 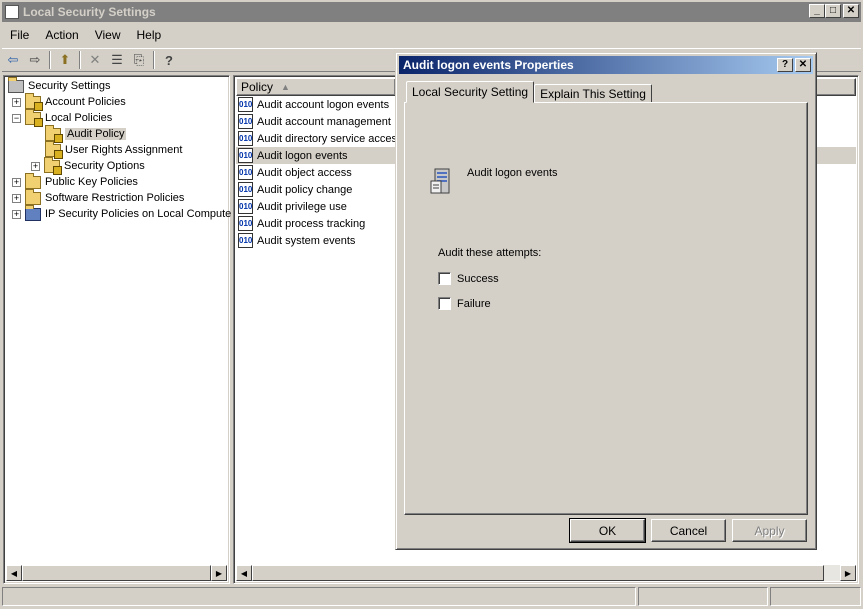 What do you see at coordinates (124, 150) in the screenshot?
I see `tree-item-label: User Rights Assignment` at bounding box center [124, 150].